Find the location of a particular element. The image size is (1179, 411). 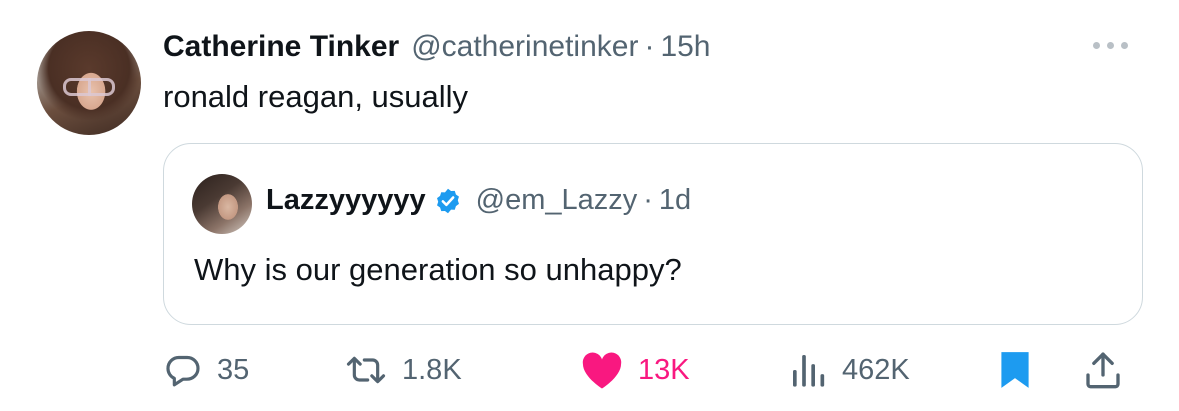

tweet-text: ronald reagan, usually is located at coordinates (316, 96).